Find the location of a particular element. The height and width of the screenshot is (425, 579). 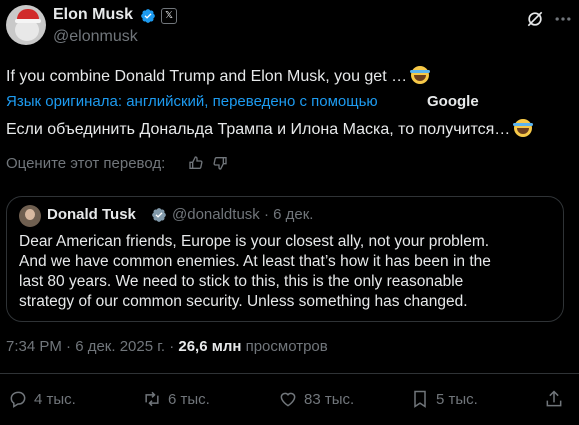

thumb-up-icon is located at coordinates (196, 163).